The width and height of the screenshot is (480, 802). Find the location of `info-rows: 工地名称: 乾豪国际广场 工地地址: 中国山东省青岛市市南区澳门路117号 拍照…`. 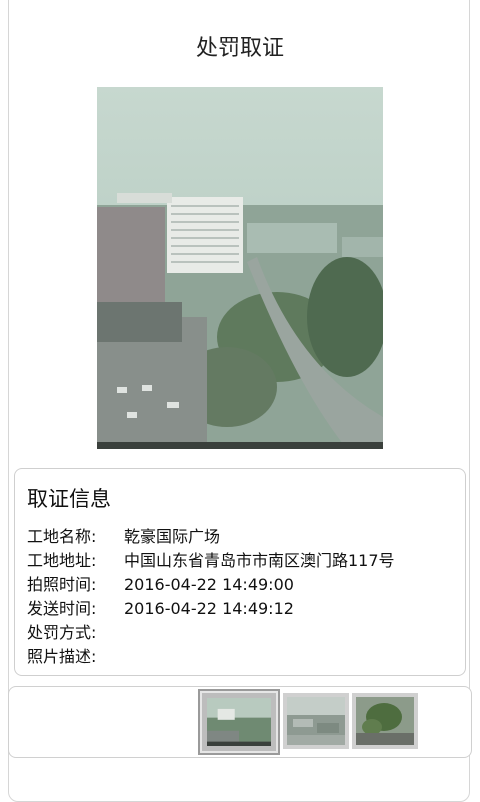

info-rows: 工地名称: 乾豪国际广场 工地地址: 中国山东省青岛市市南区澳门路117号 拍照… is located at coordinates (211, 597).